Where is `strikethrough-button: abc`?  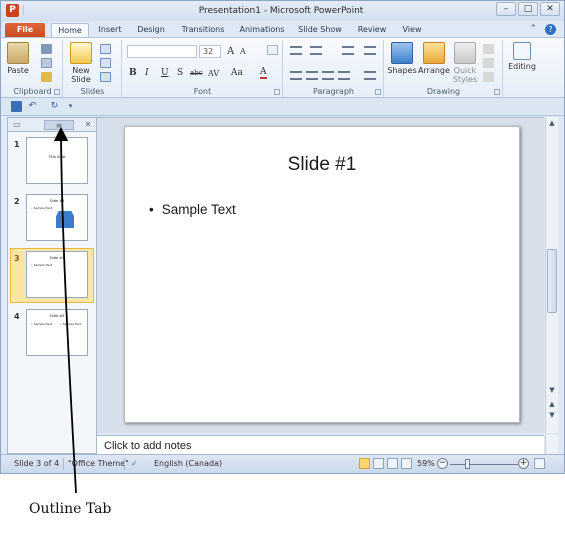
strikethrough-button: abc is located at coordinates (196, 73).